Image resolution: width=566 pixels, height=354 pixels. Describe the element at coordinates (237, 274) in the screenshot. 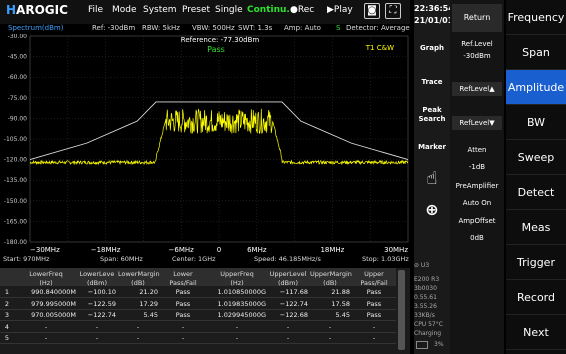

I see `col-header-title: UpperFreq` at that location.